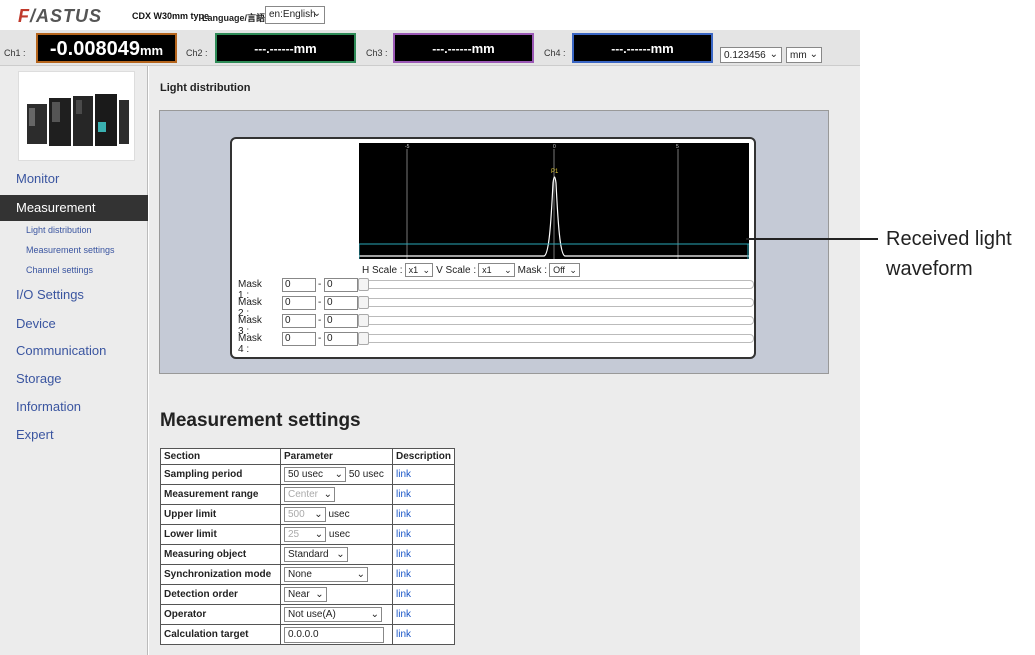 The height and width of the screenshot is (655, 1035). I want to click on measurement-range-select: Center ⌄, so click(310, 494).